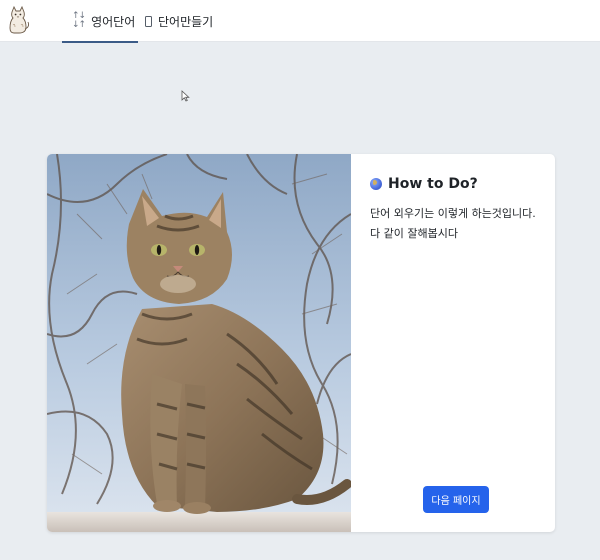 The image size is (600, 560). Describe the element at coordinates (185, 96) in the screenshot. I see `mouse-cursor-icon` at that location.